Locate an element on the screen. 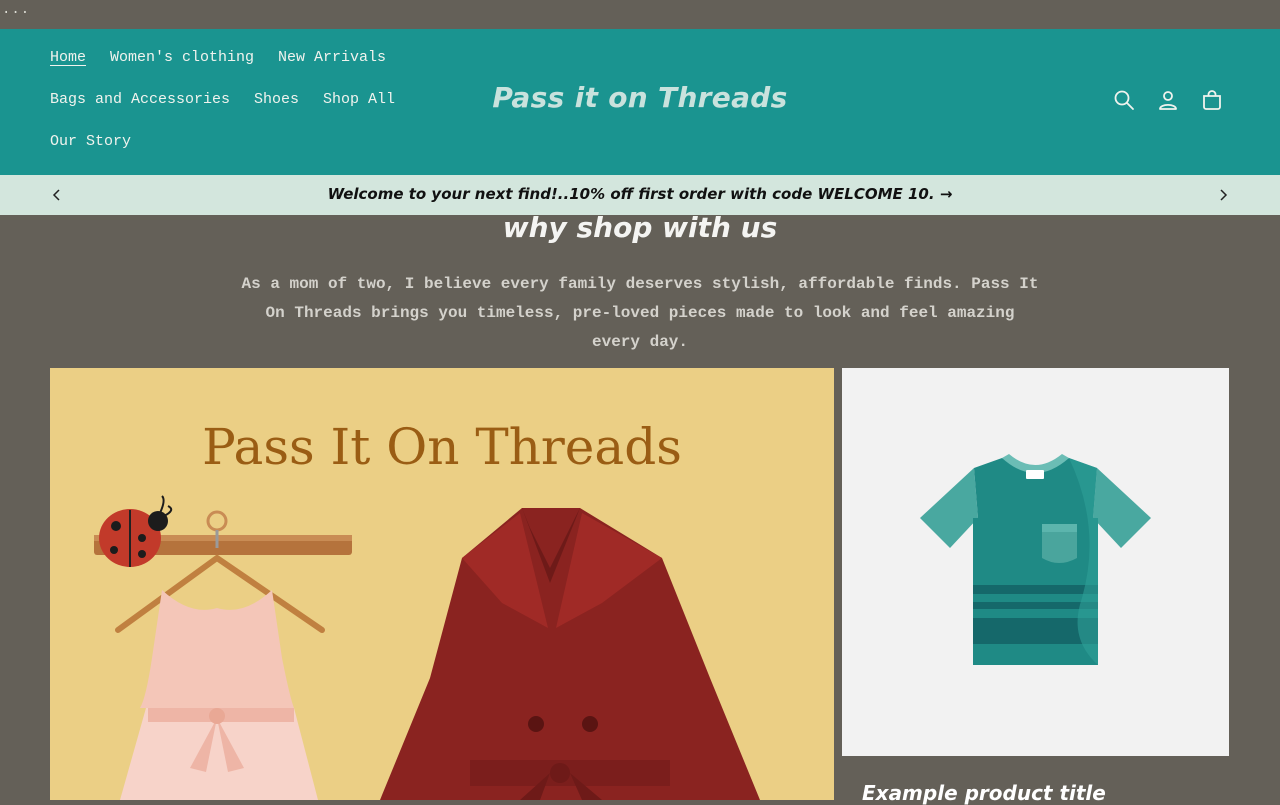 The width and height of the screenshot is (1280, 805). nav-womens-clothing: Women's clothing is located at coordinates (182, 57).